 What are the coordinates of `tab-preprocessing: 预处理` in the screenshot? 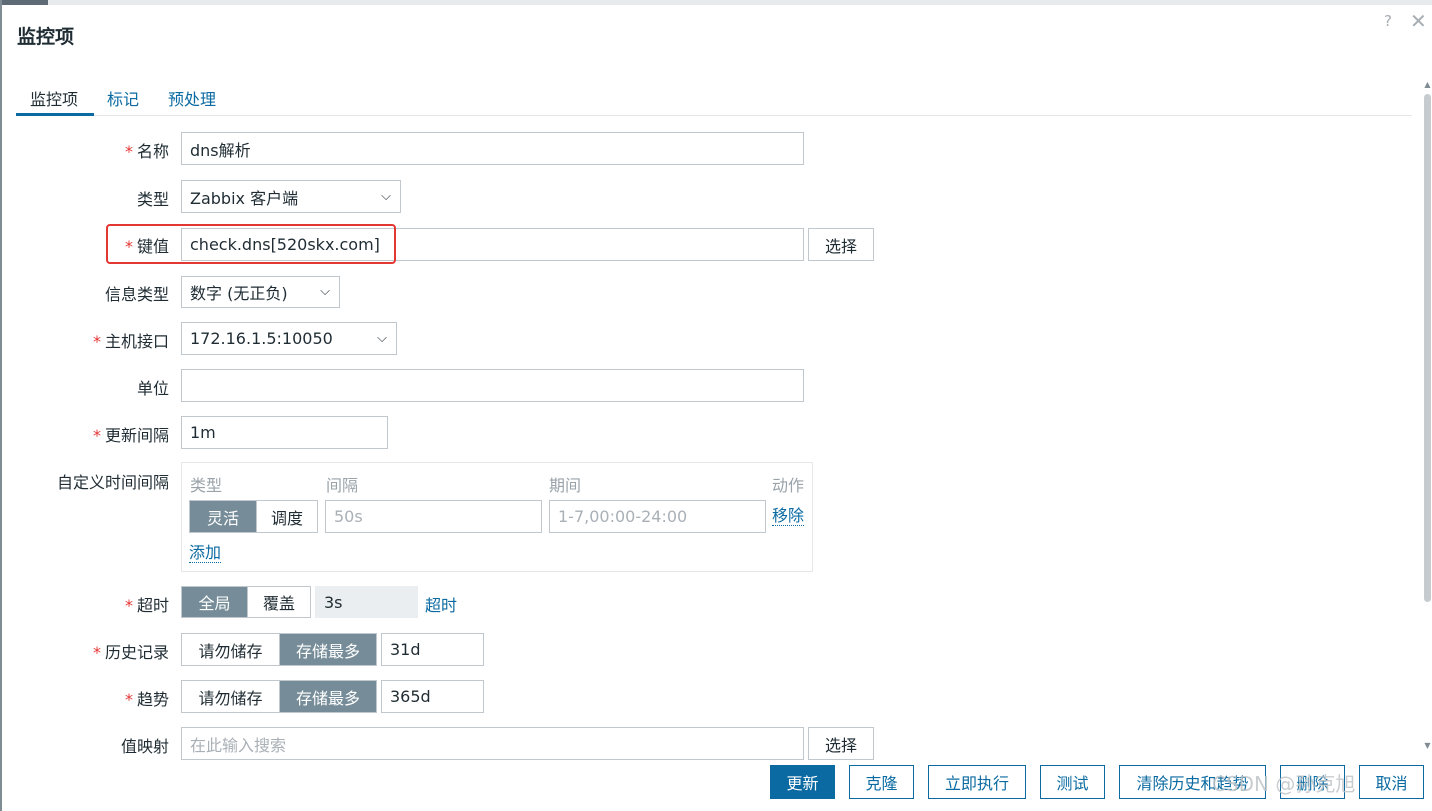 It's located at (192, 98).